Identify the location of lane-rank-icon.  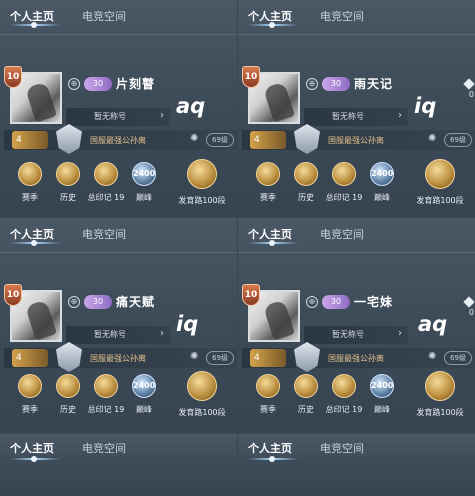
(202, 174).